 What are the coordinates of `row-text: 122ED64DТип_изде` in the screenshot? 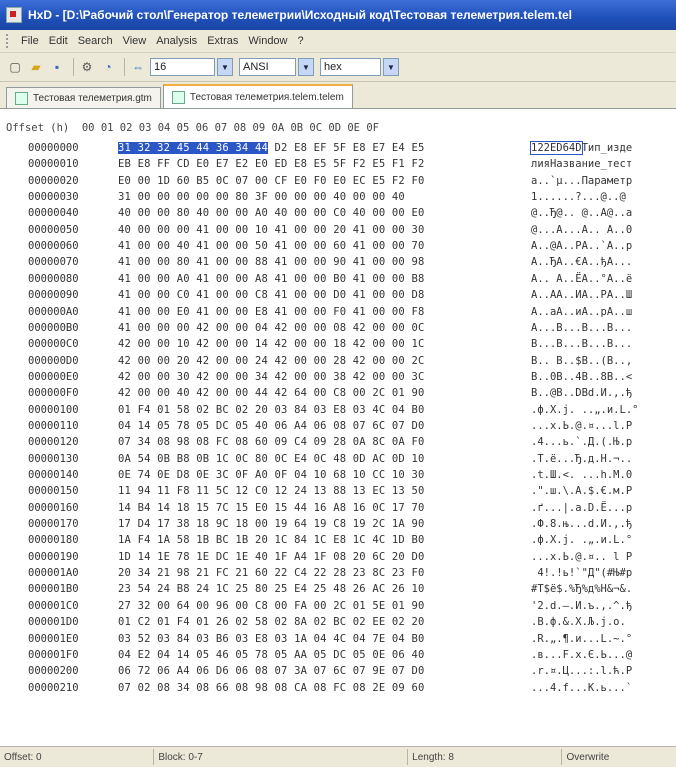 It's located at (581, 148).